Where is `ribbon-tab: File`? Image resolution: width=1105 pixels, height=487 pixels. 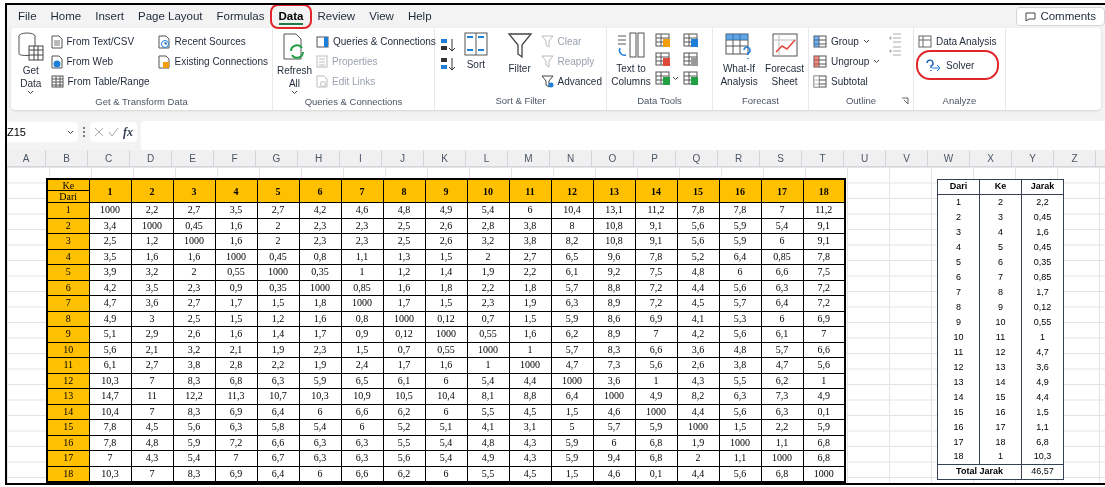 ribbon-tab: File is located at coordinates (27, 16).